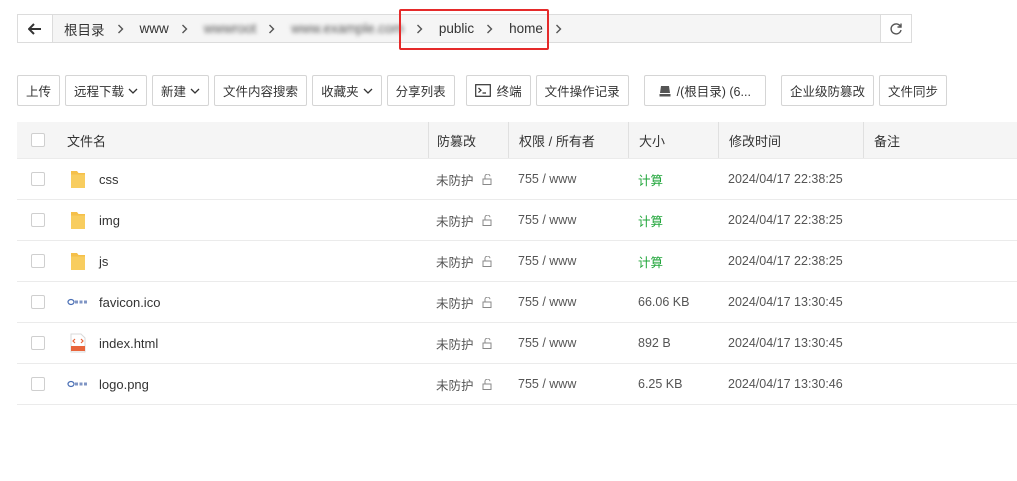 The width and height of the screenshot is (1017, 481). I want to click on arrow-left-icon, so click(34, 28).